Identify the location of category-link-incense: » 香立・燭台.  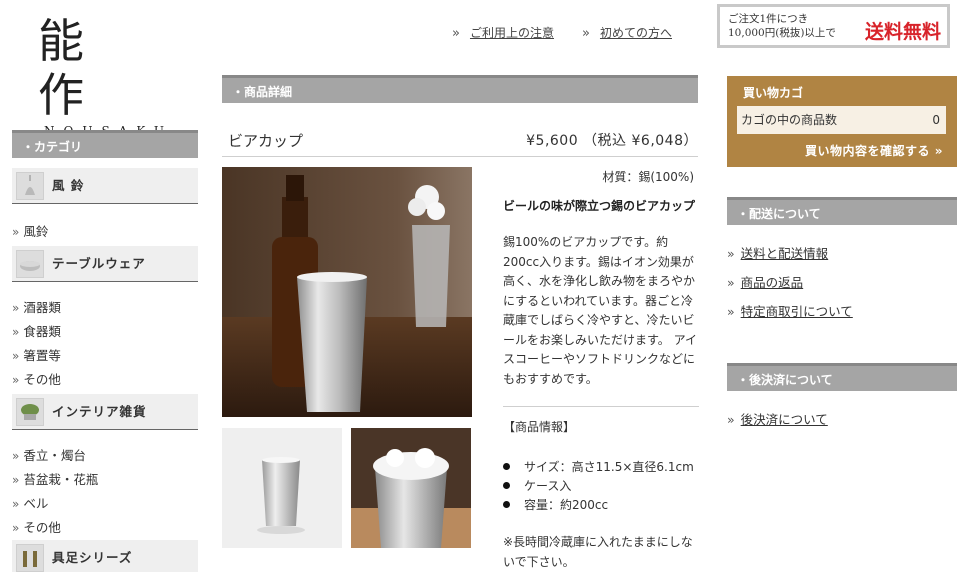
(49, 454).